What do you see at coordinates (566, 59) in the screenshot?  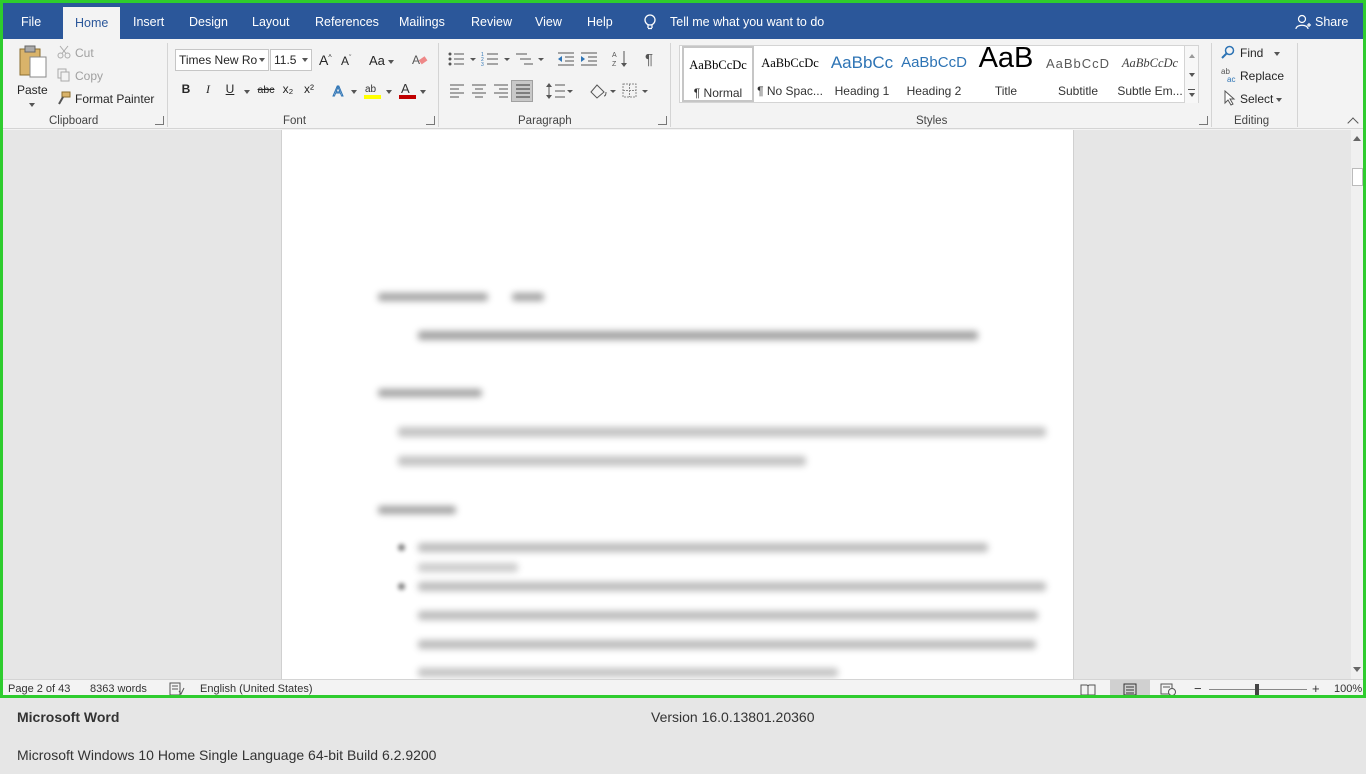 I see `decrease-indent-icon` at bounding box center [566, 59].